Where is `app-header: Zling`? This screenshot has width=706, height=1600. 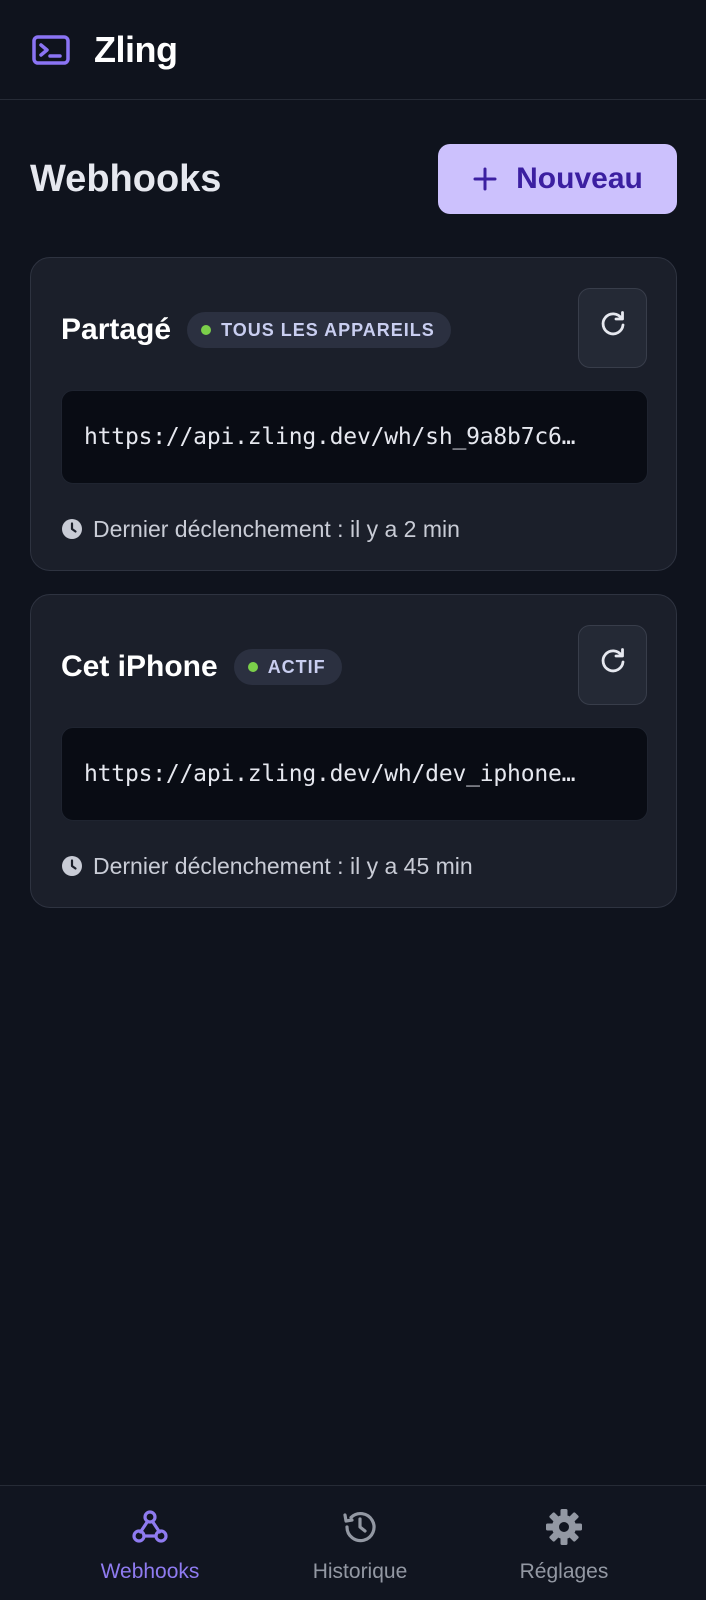 app-header: Zling is located at coordinates (353, 50).